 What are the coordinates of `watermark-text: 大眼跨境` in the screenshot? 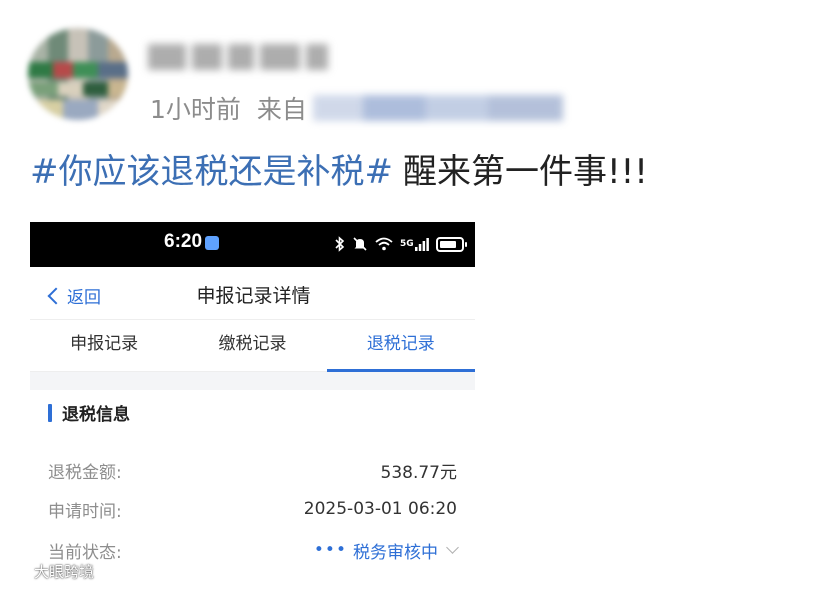 It's located at (64, 572).